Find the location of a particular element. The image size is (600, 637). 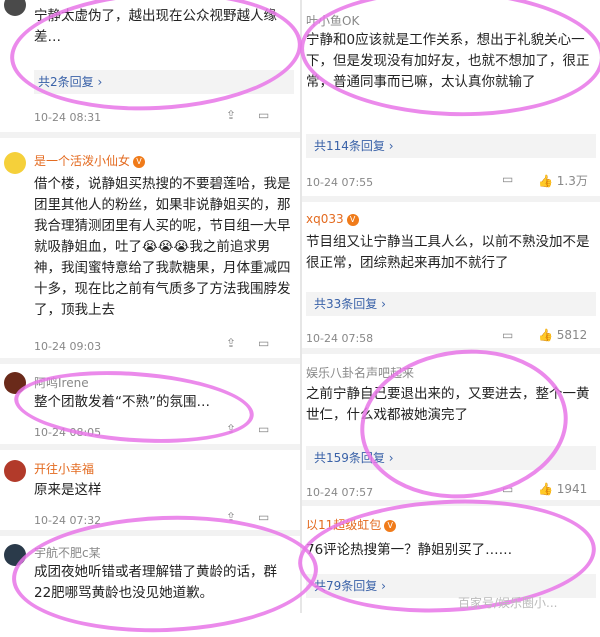

username: 娱乐八卦名声吧起来 is located at coordinates (360, 372).